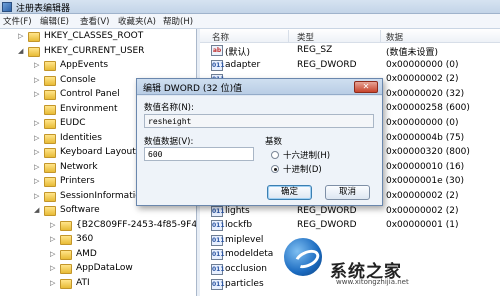 This screenshot has height=296, width=500. What do you see at coordinates (425, 93) in the screenshot?
I see `value-data: 0x00000020 (32)` at bounding box center [425, 93].